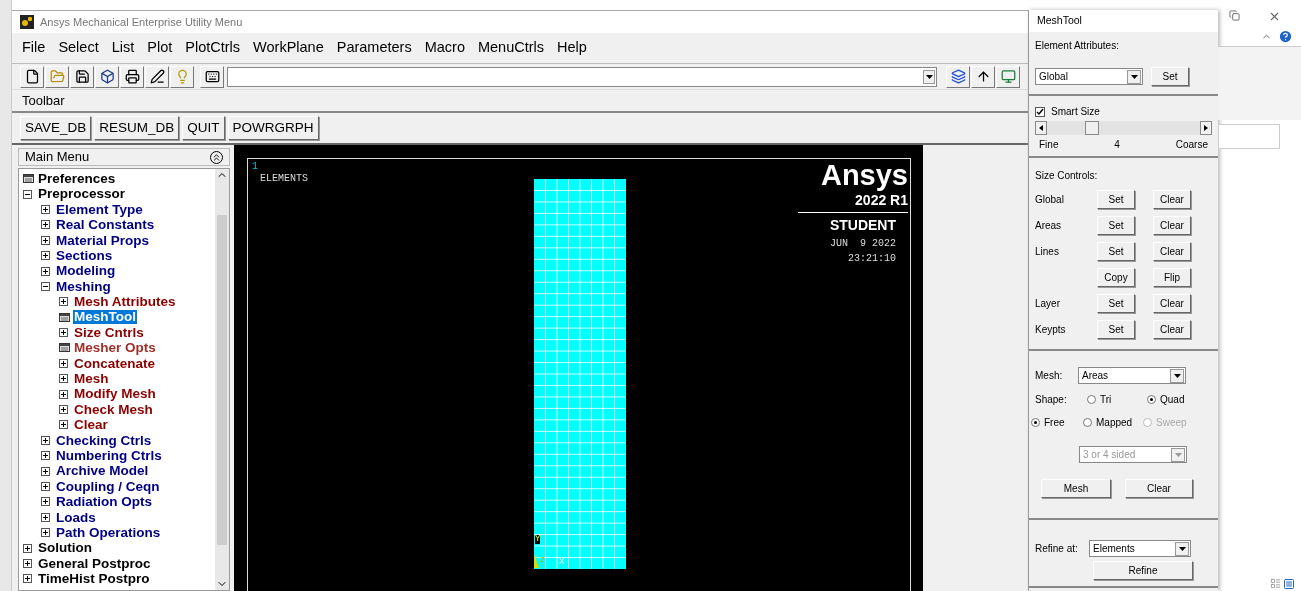 This screenshot has height=591, width=1301. I want to click on menu-item: WorkPlane, so click(288, 48).